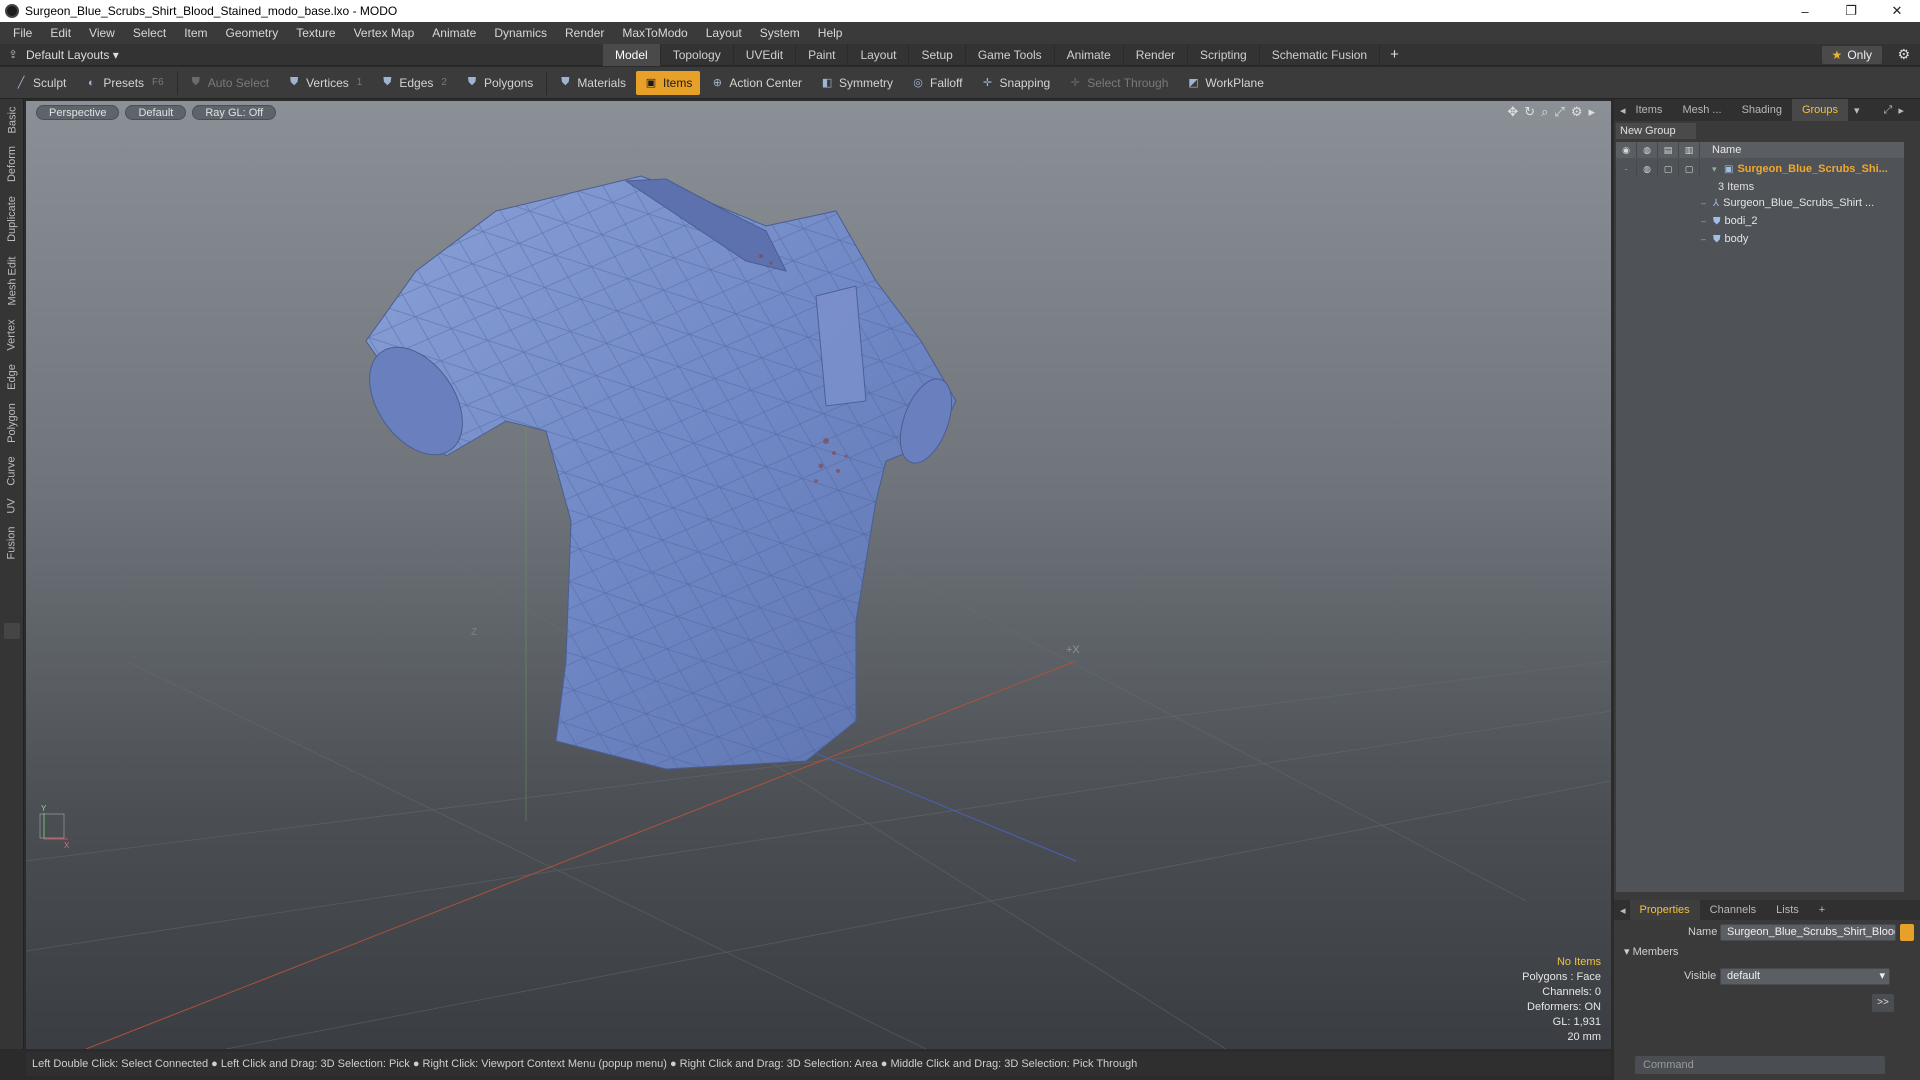 The width and height of the screenshot is (1920, 1080). I want to click on minimize-button: –, so click(1805, 11).